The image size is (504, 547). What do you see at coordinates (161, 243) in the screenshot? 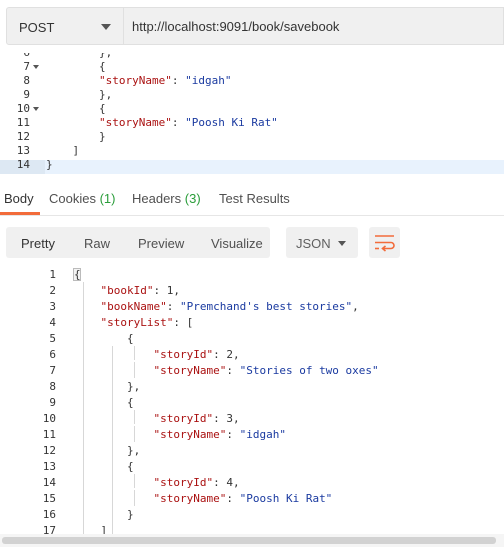
I see `preview-button: Preview` at bounding box center [161, 243].